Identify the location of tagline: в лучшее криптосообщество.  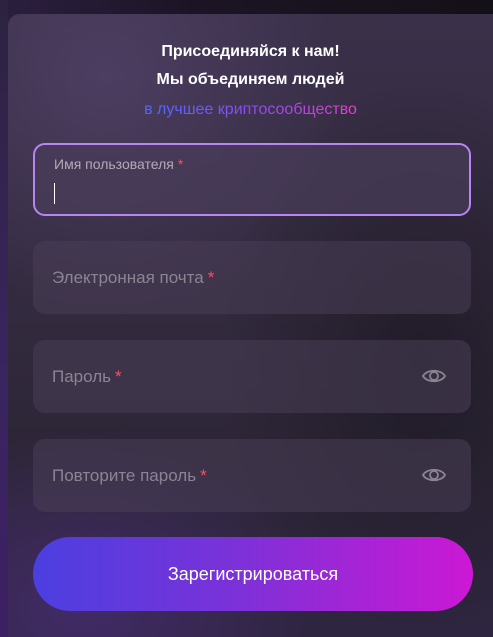
(250, 110).